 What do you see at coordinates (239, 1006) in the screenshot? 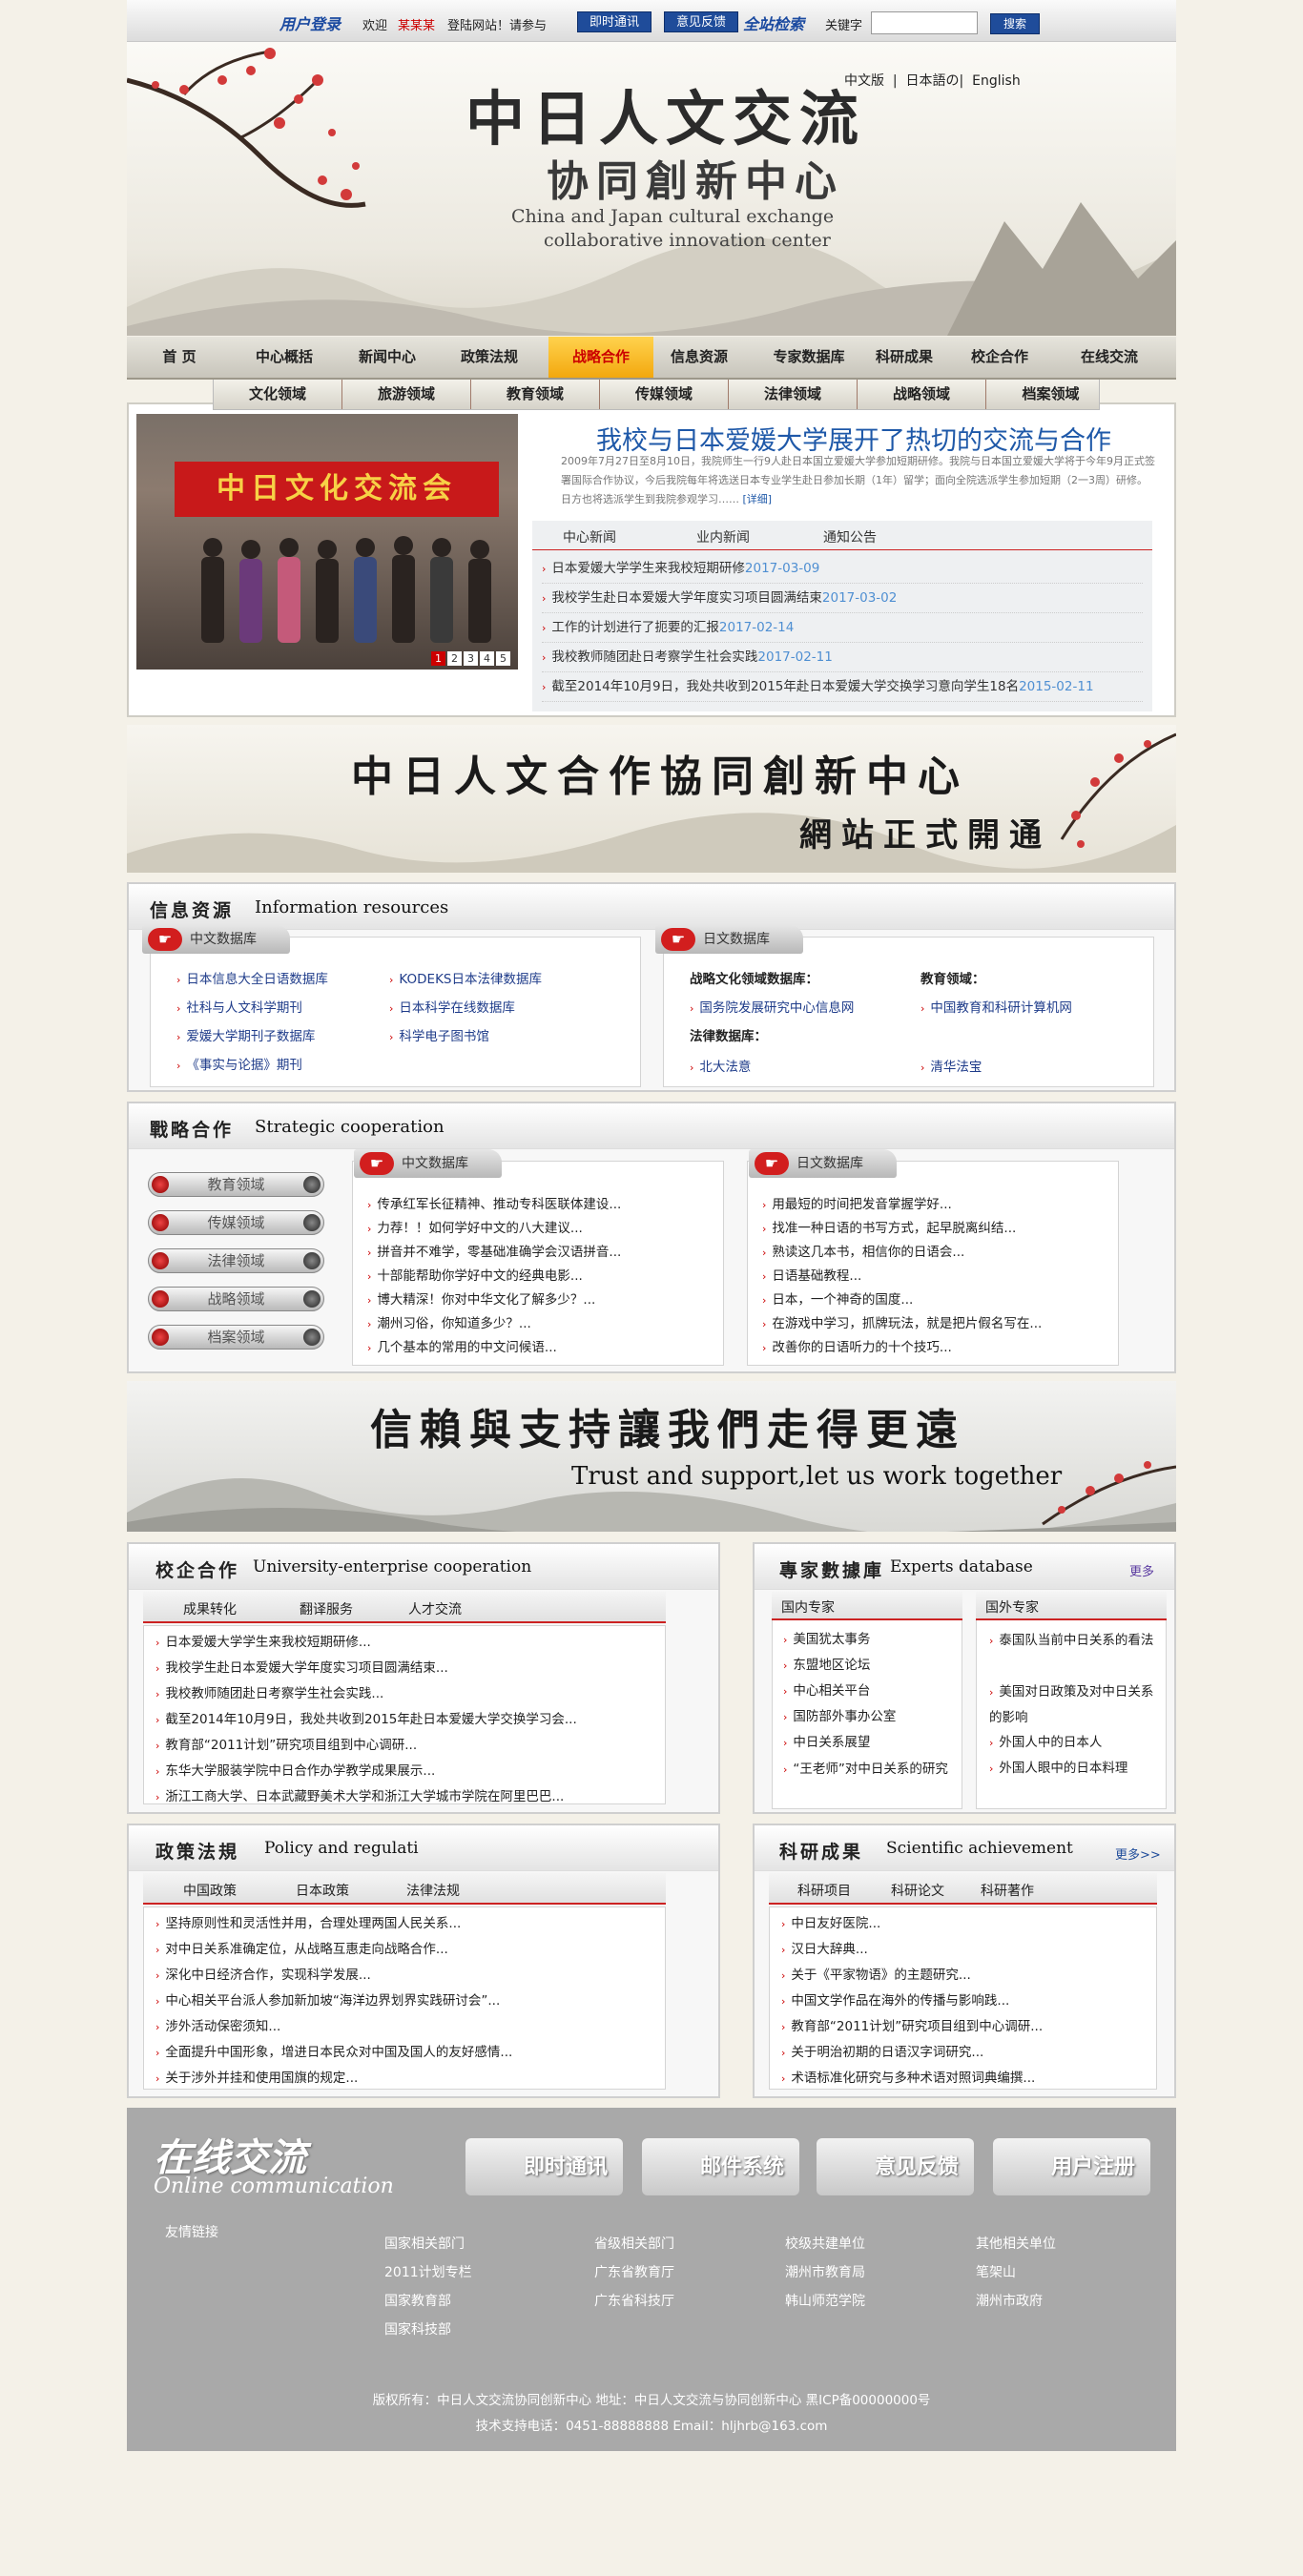
I see `list-item: › 社科与人文科学期刊` at bounding box center [239, 1006].